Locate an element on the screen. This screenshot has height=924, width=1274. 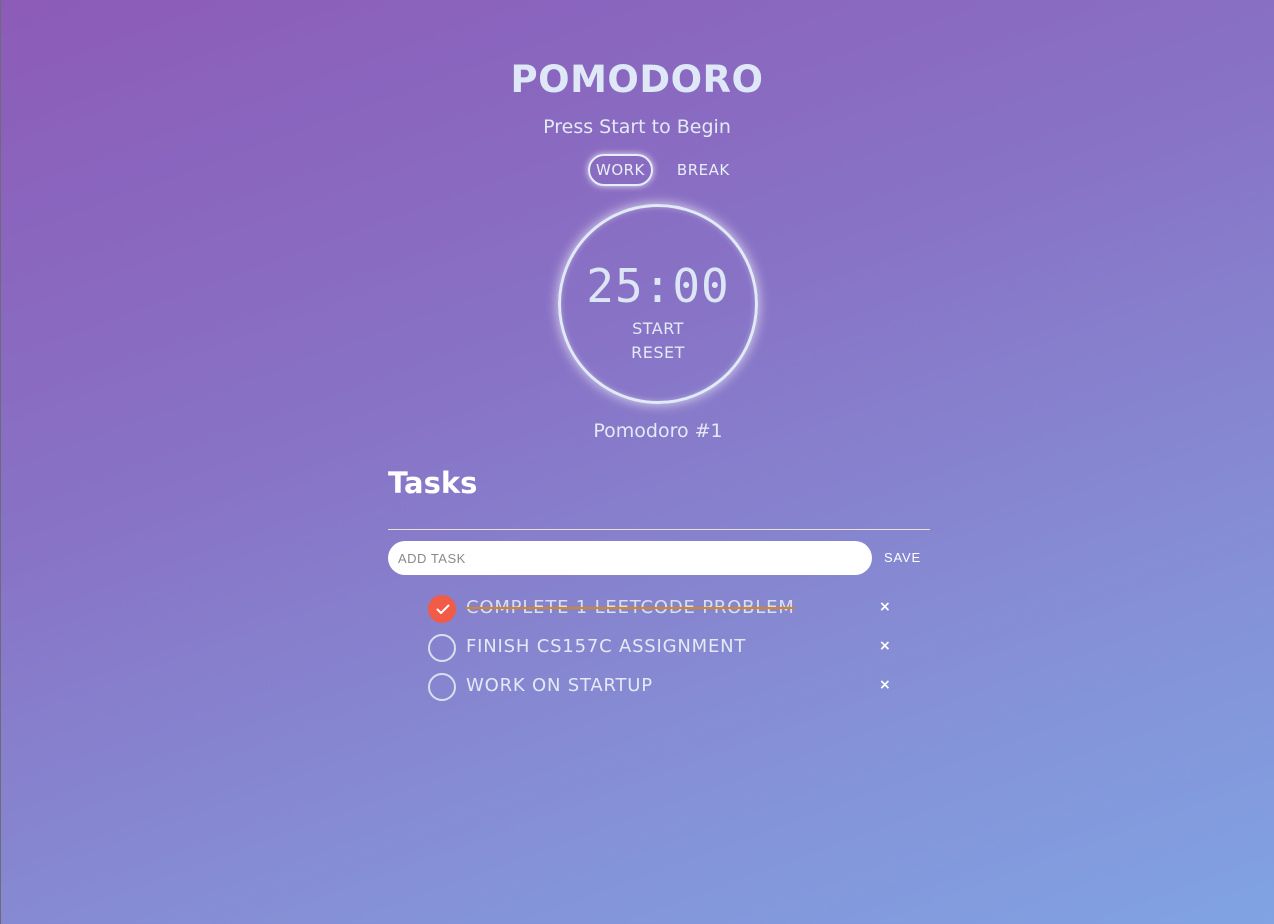
task-item: WORK ON STARTUP × is located at coordinates (663, 687).